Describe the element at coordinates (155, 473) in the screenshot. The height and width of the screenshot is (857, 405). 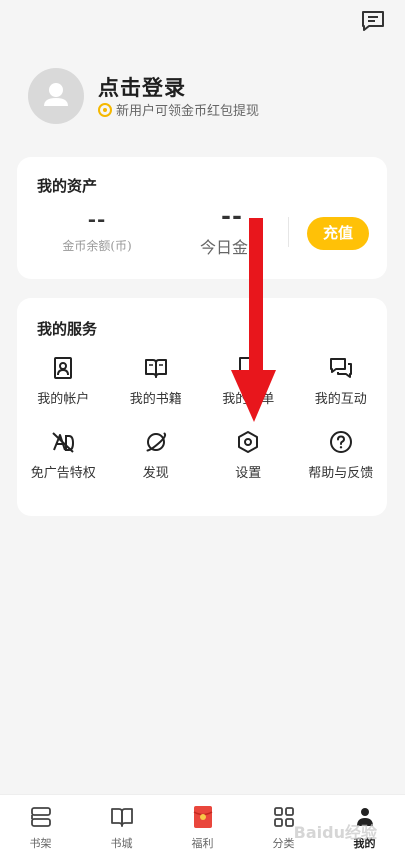
I see `service-label: 发现` at that location.